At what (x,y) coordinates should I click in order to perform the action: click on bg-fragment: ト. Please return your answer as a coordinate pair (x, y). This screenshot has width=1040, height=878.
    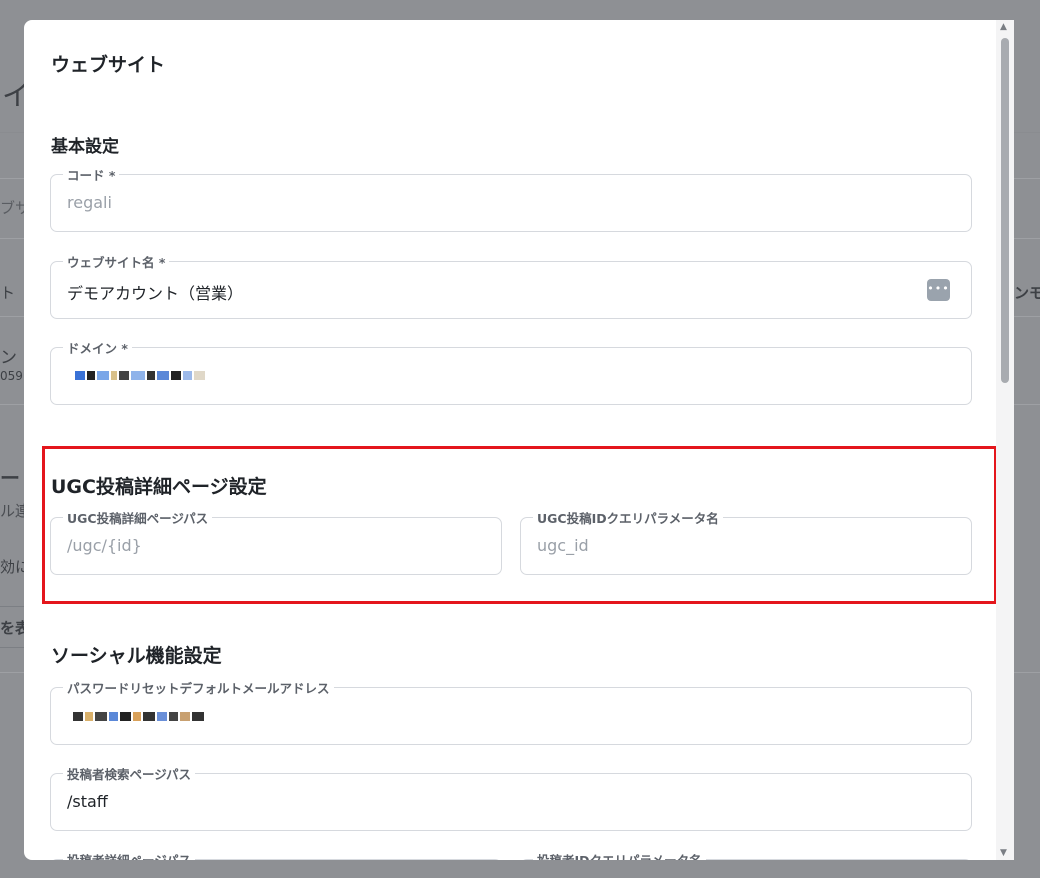
    Looking at the image, I should click on (8, 293).